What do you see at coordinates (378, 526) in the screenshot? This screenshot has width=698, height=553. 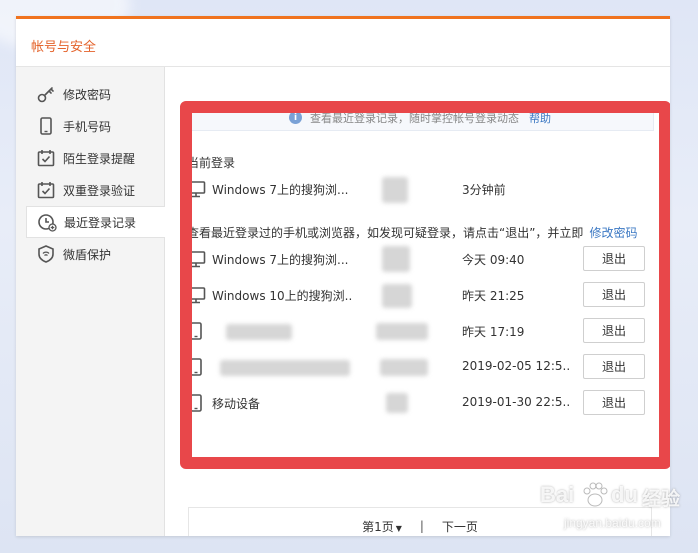 I see `page-selector-label: 第1页` at bounding box center [378, 526].